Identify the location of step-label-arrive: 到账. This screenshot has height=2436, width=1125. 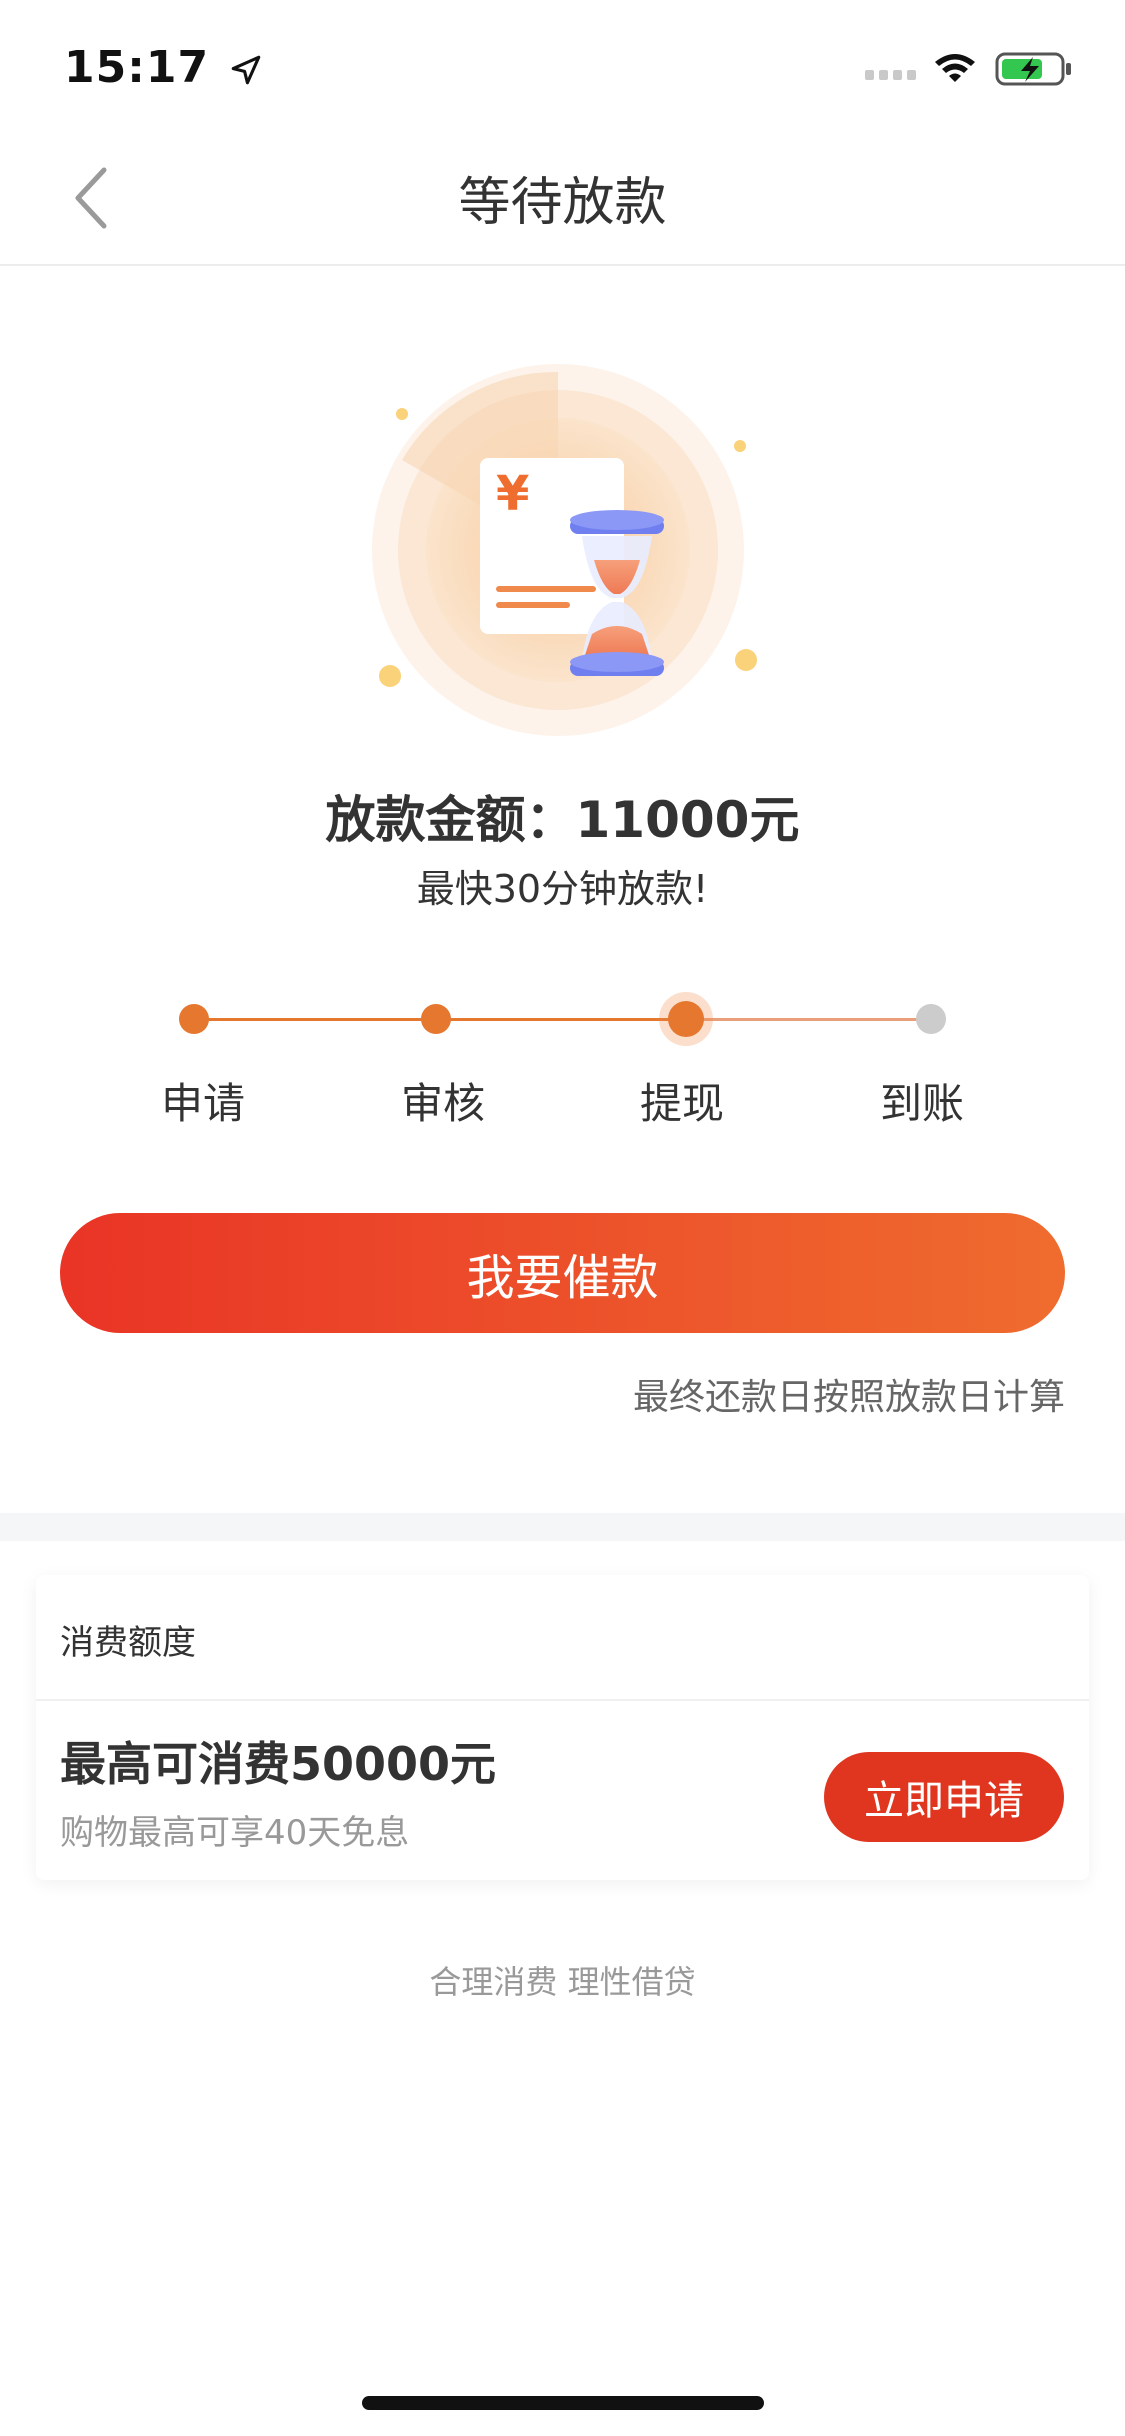
(921, 1103).